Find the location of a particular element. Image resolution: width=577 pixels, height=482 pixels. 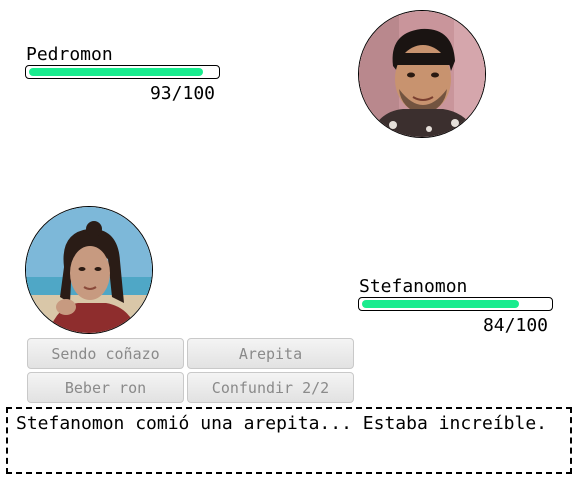

move-button-sendo-conazo: Sendo coñazo is located at coordinates (105, 353).